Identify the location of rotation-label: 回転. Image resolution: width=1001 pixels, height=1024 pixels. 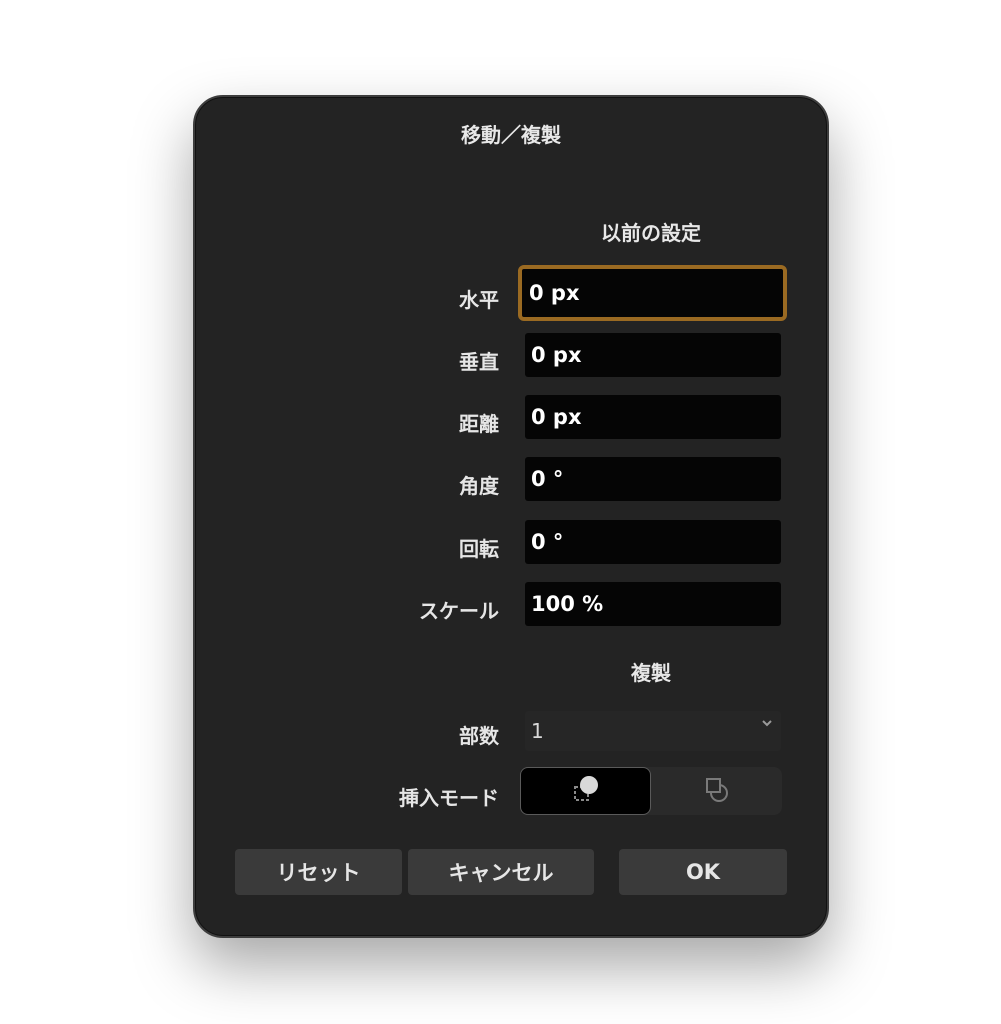
(479, 549).